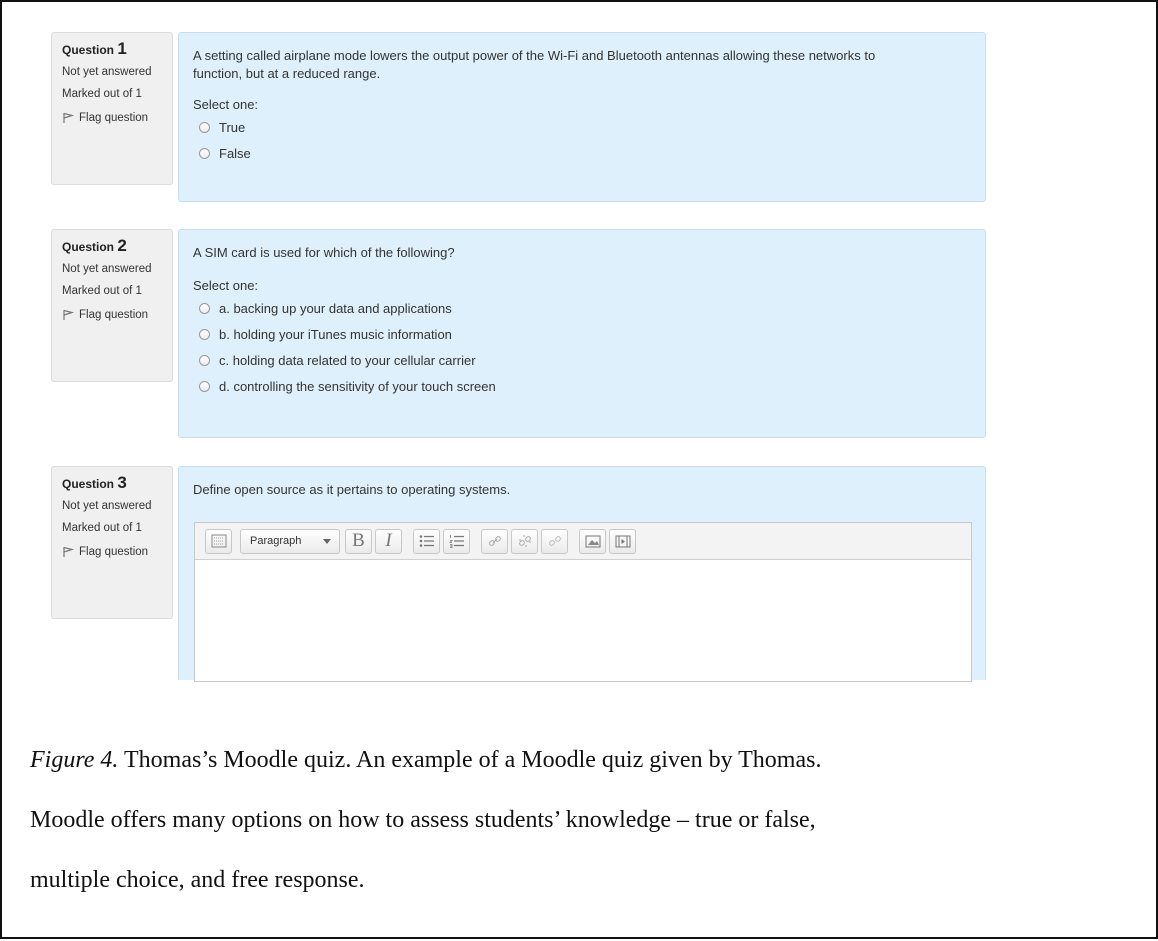  I want to click on image-icon, so click(592, 541).